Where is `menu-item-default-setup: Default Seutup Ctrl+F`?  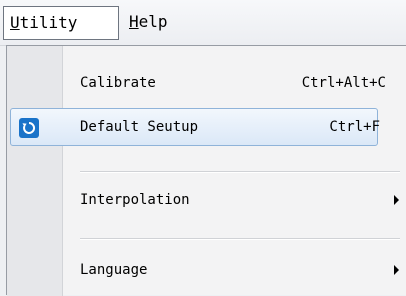 menu-item-default-setup: Default Seutup Ctrl+F is located at coordinates (206, 127).